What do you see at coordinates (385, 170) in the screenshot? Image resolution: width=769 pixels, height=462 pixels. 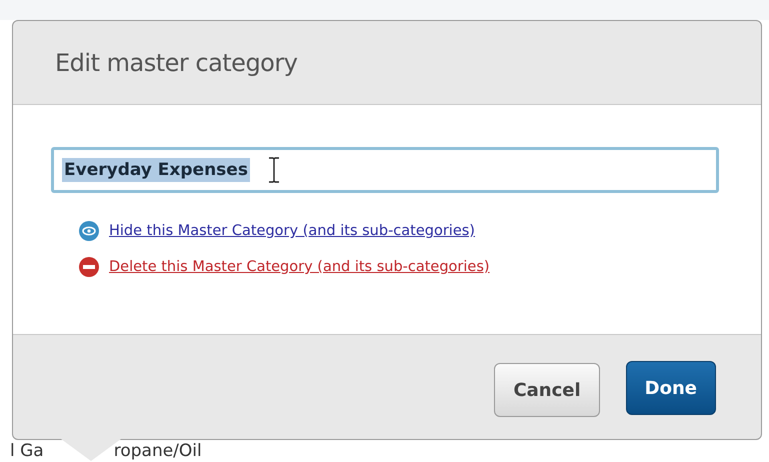 I see `input-field: Everyday Expenses` at bounding box center [385, 170].